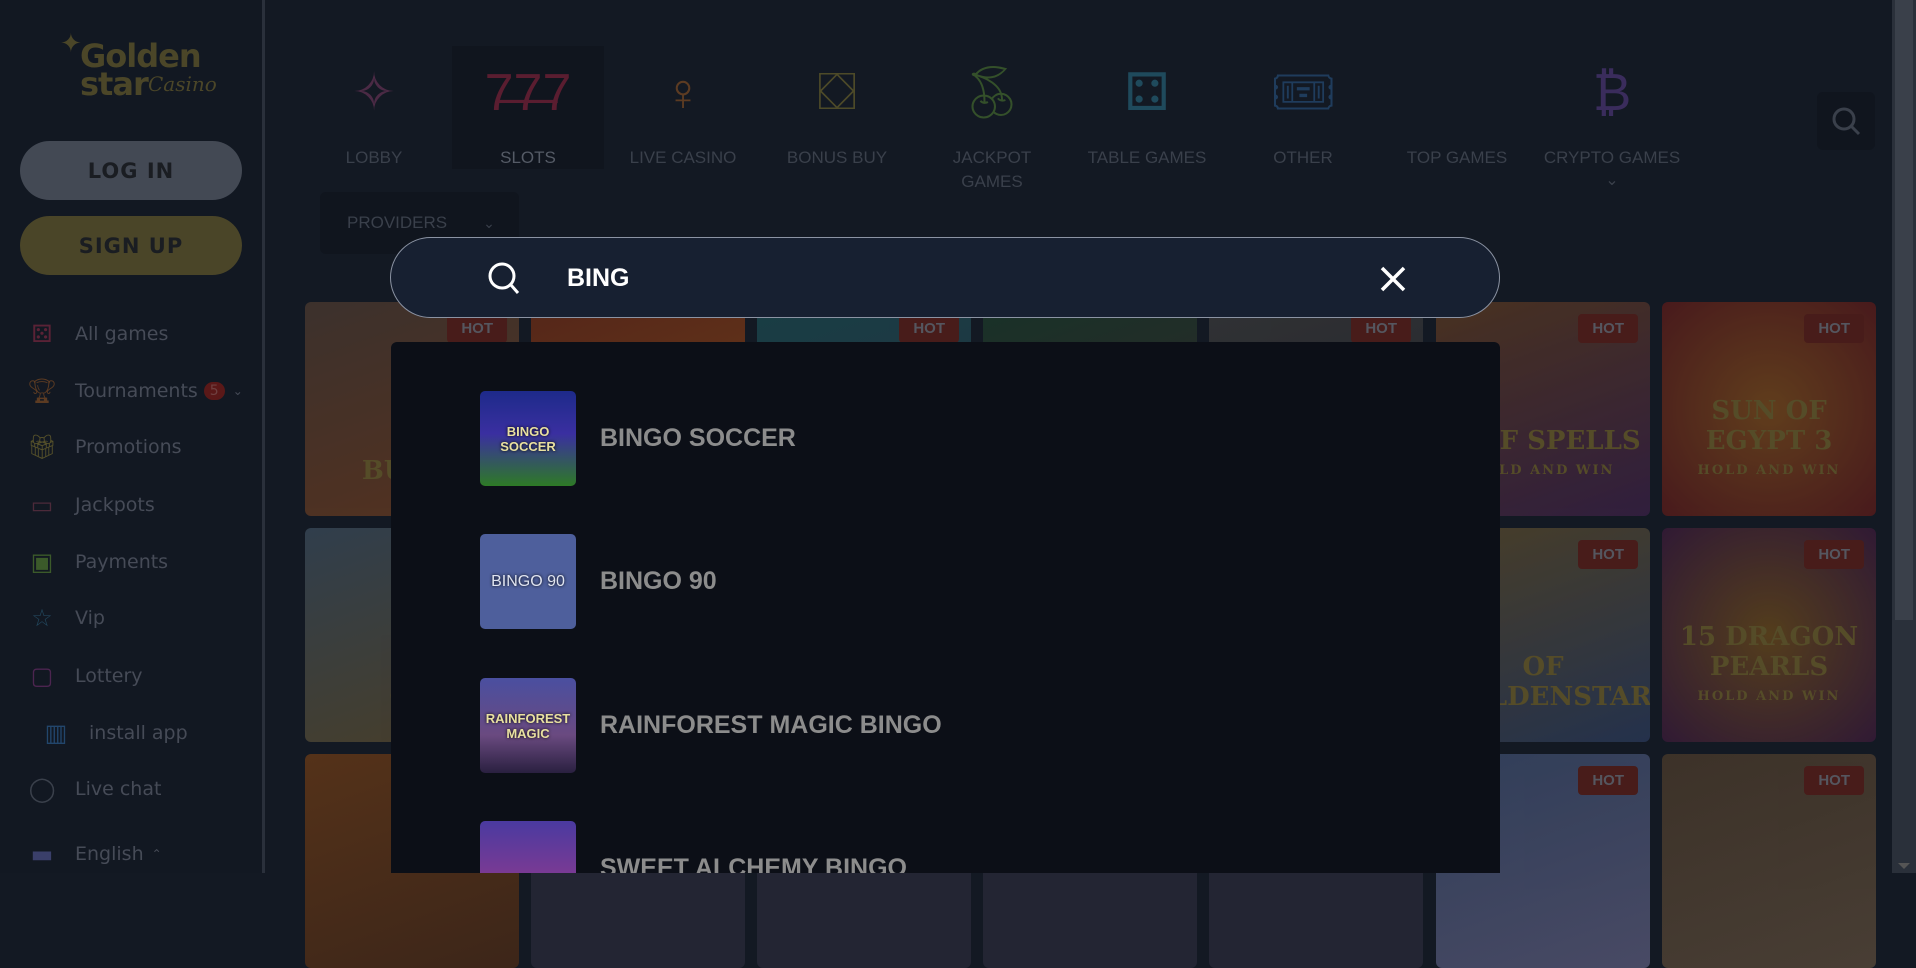  I want to click on logo-line2: star, so click(114, 84).